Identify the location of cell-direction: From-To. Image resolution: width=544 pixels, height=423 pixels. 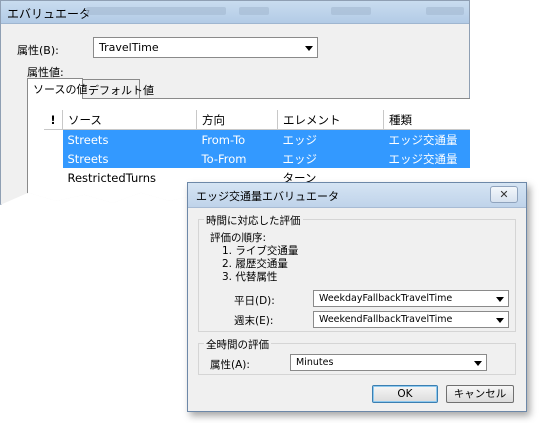
(237, 139).